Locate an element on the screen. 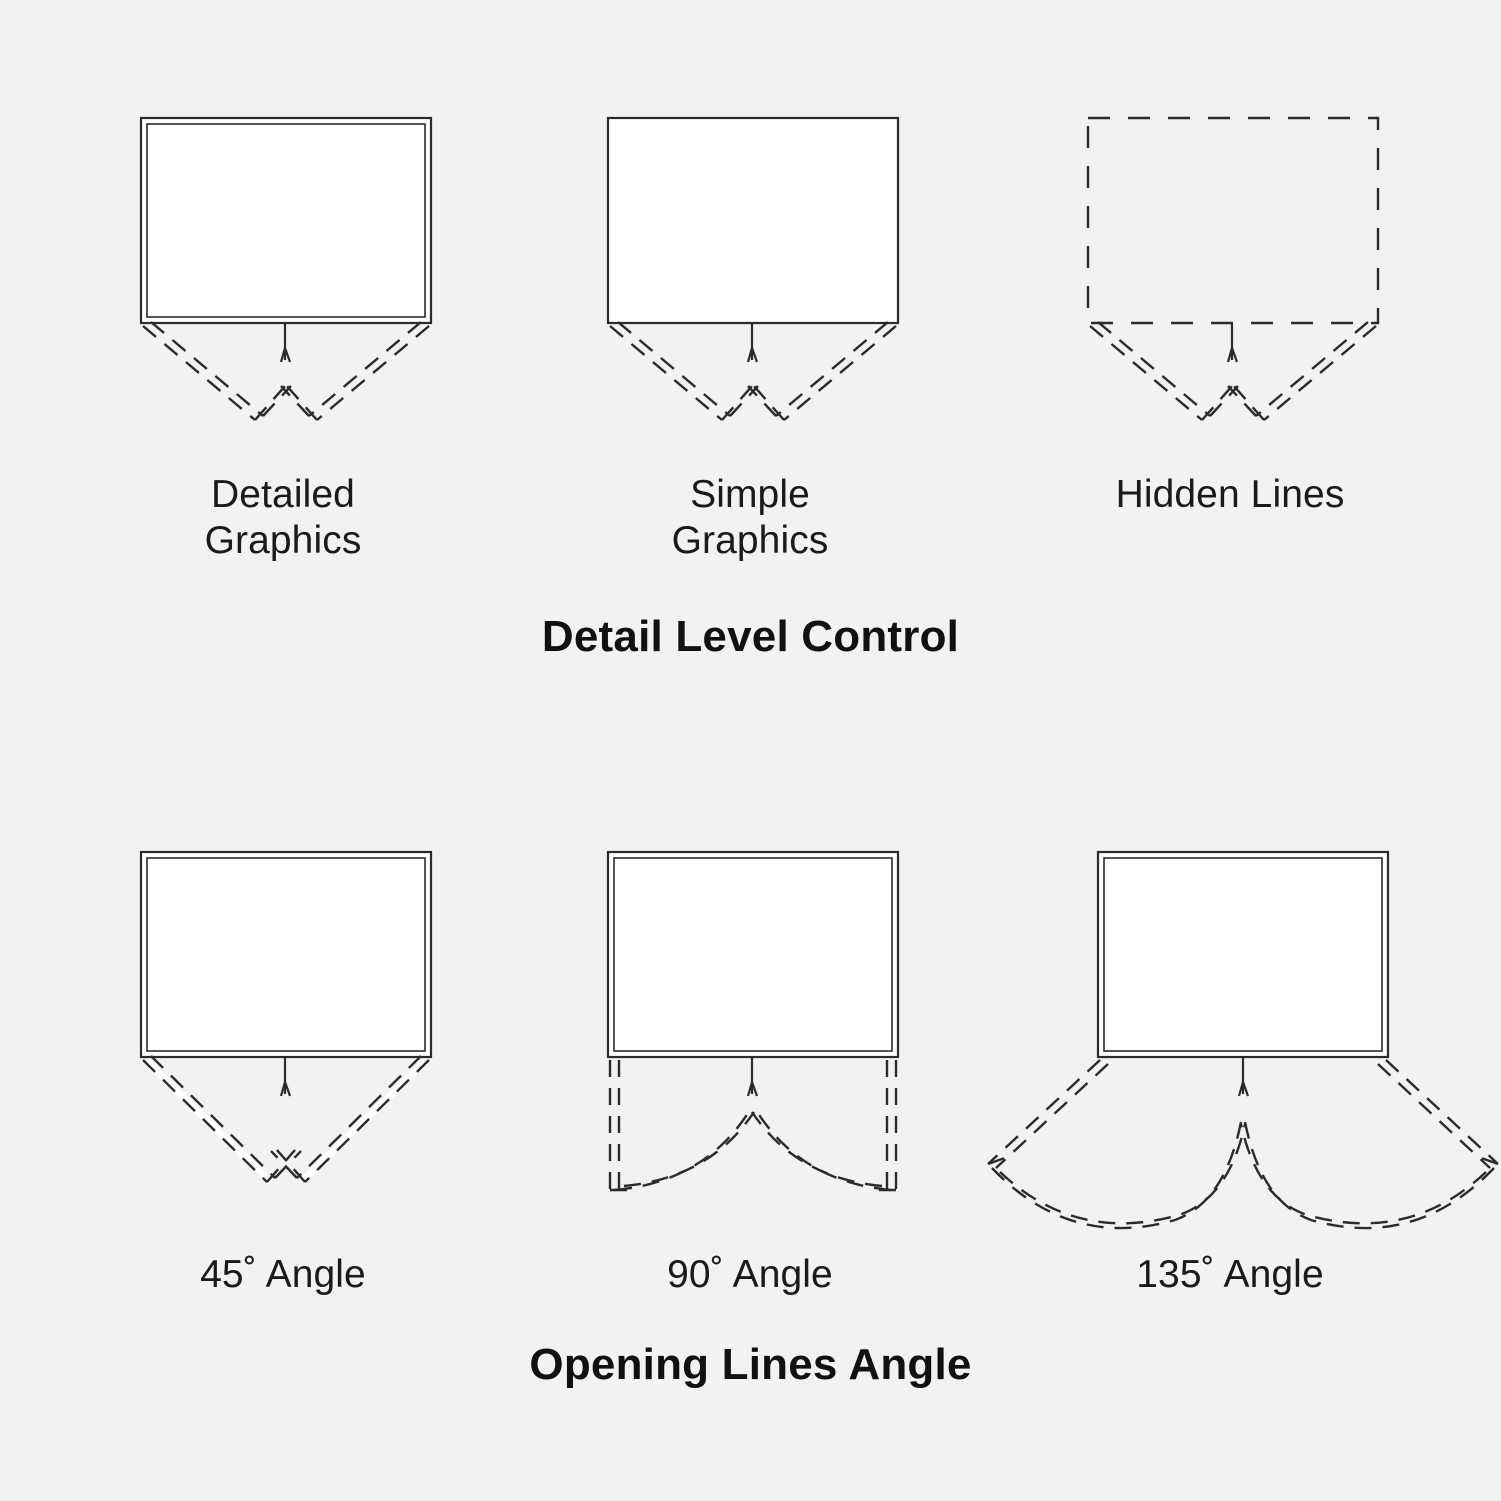 The width and height of the screenshot is (1501, 1501). caption-line-1: Simple is located at coordinates (750, 494).